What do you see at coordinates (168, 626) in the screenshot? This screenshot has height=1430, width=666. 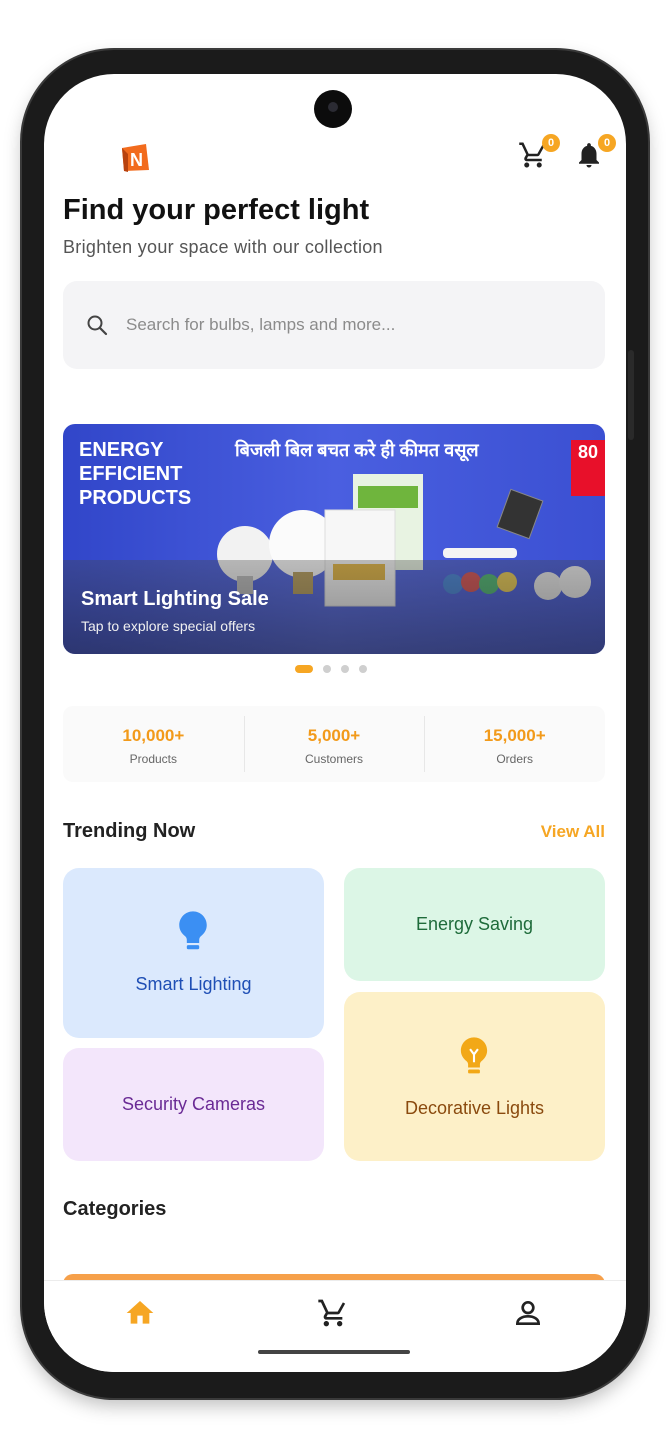 I see `banner-subtitle: Tap to explore special offers` at bounding box center [168, 626].